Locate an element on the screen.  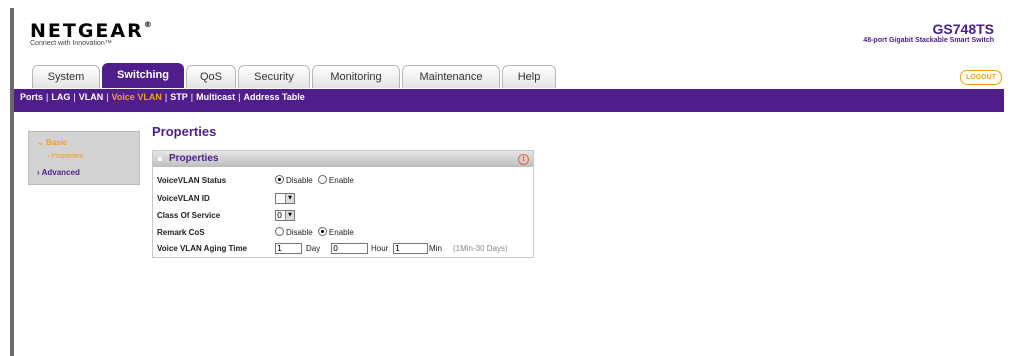
sidenav-properties: › Properties is located at coordinates (65, 156).